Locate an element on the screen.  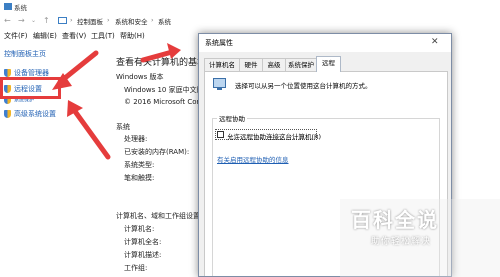
watermark-subtitle: 助你轻松解决 is located at coordinates (401, 242).